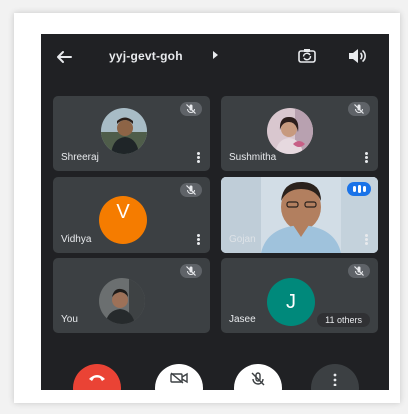  What do you see at coordinates (359, 189) in the screenshot?
I see `speaking-indicator-icon` at bounding box center [359, 189].